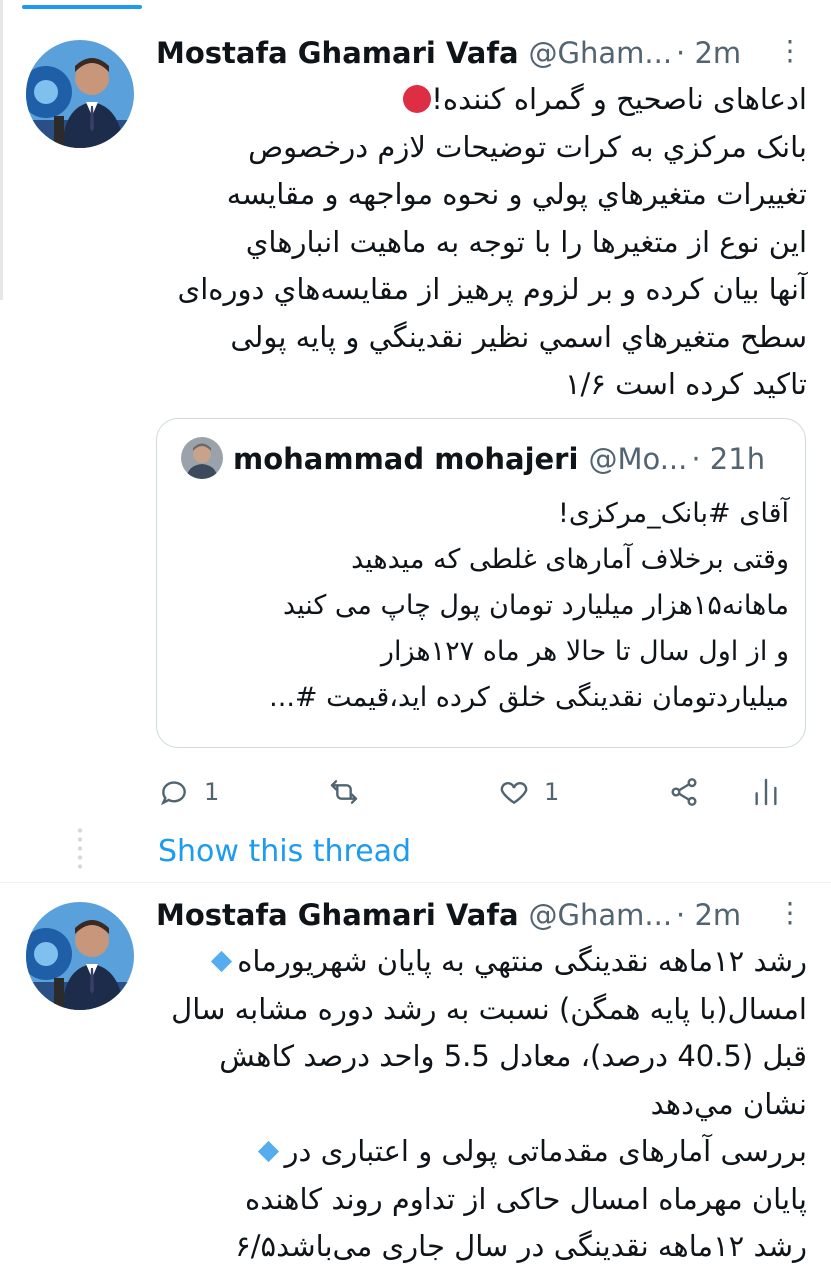  What do you see at coordinates (570, 559) in the screenshot?
I see `quoted-line: وقتی برخلاف آمارهای غلطی که میدهید` at bounding box center [570, 559].